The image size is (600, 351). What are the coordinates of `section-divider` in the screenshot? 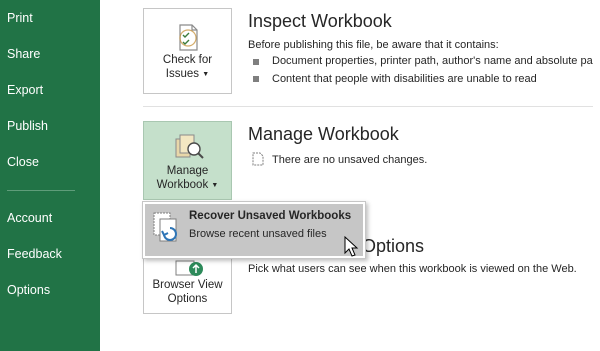 It's located at (368, 106).